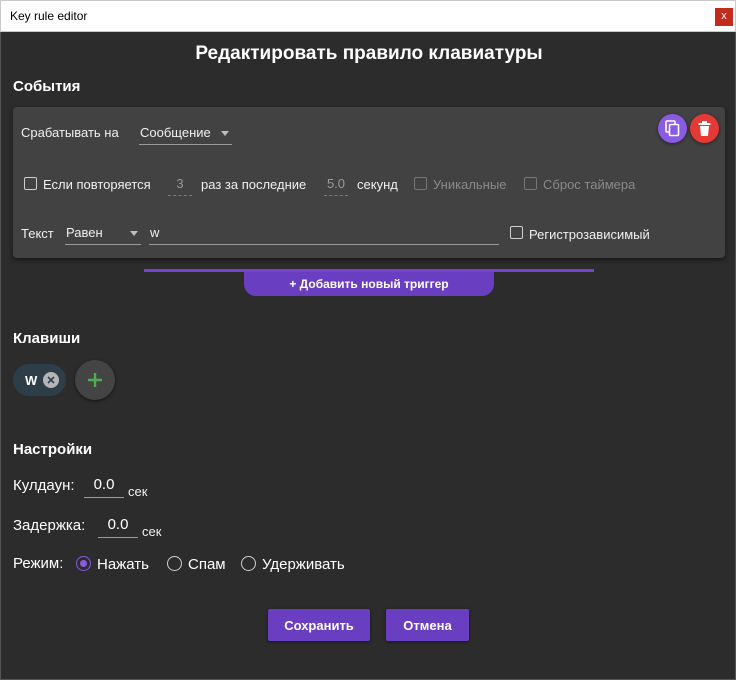  What do you see at coordinates (37, 233) in the screenshot?
I see `text-label: Текст` at bounding box center [37, 233].